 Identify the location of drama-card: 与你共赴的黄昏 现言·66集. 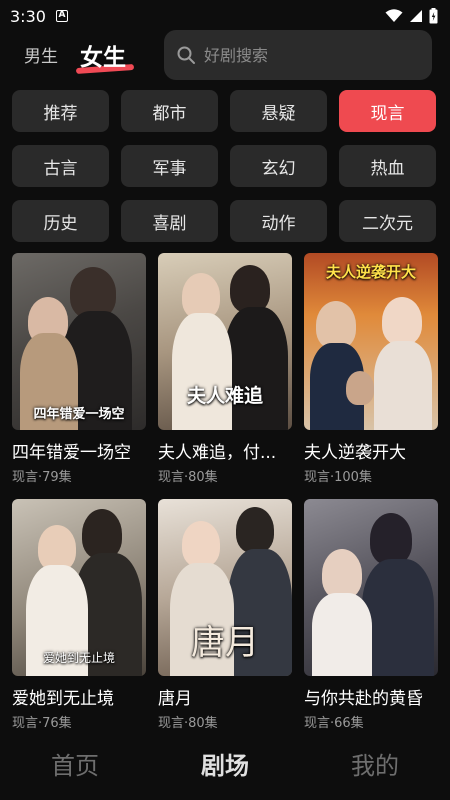
(371, 615).